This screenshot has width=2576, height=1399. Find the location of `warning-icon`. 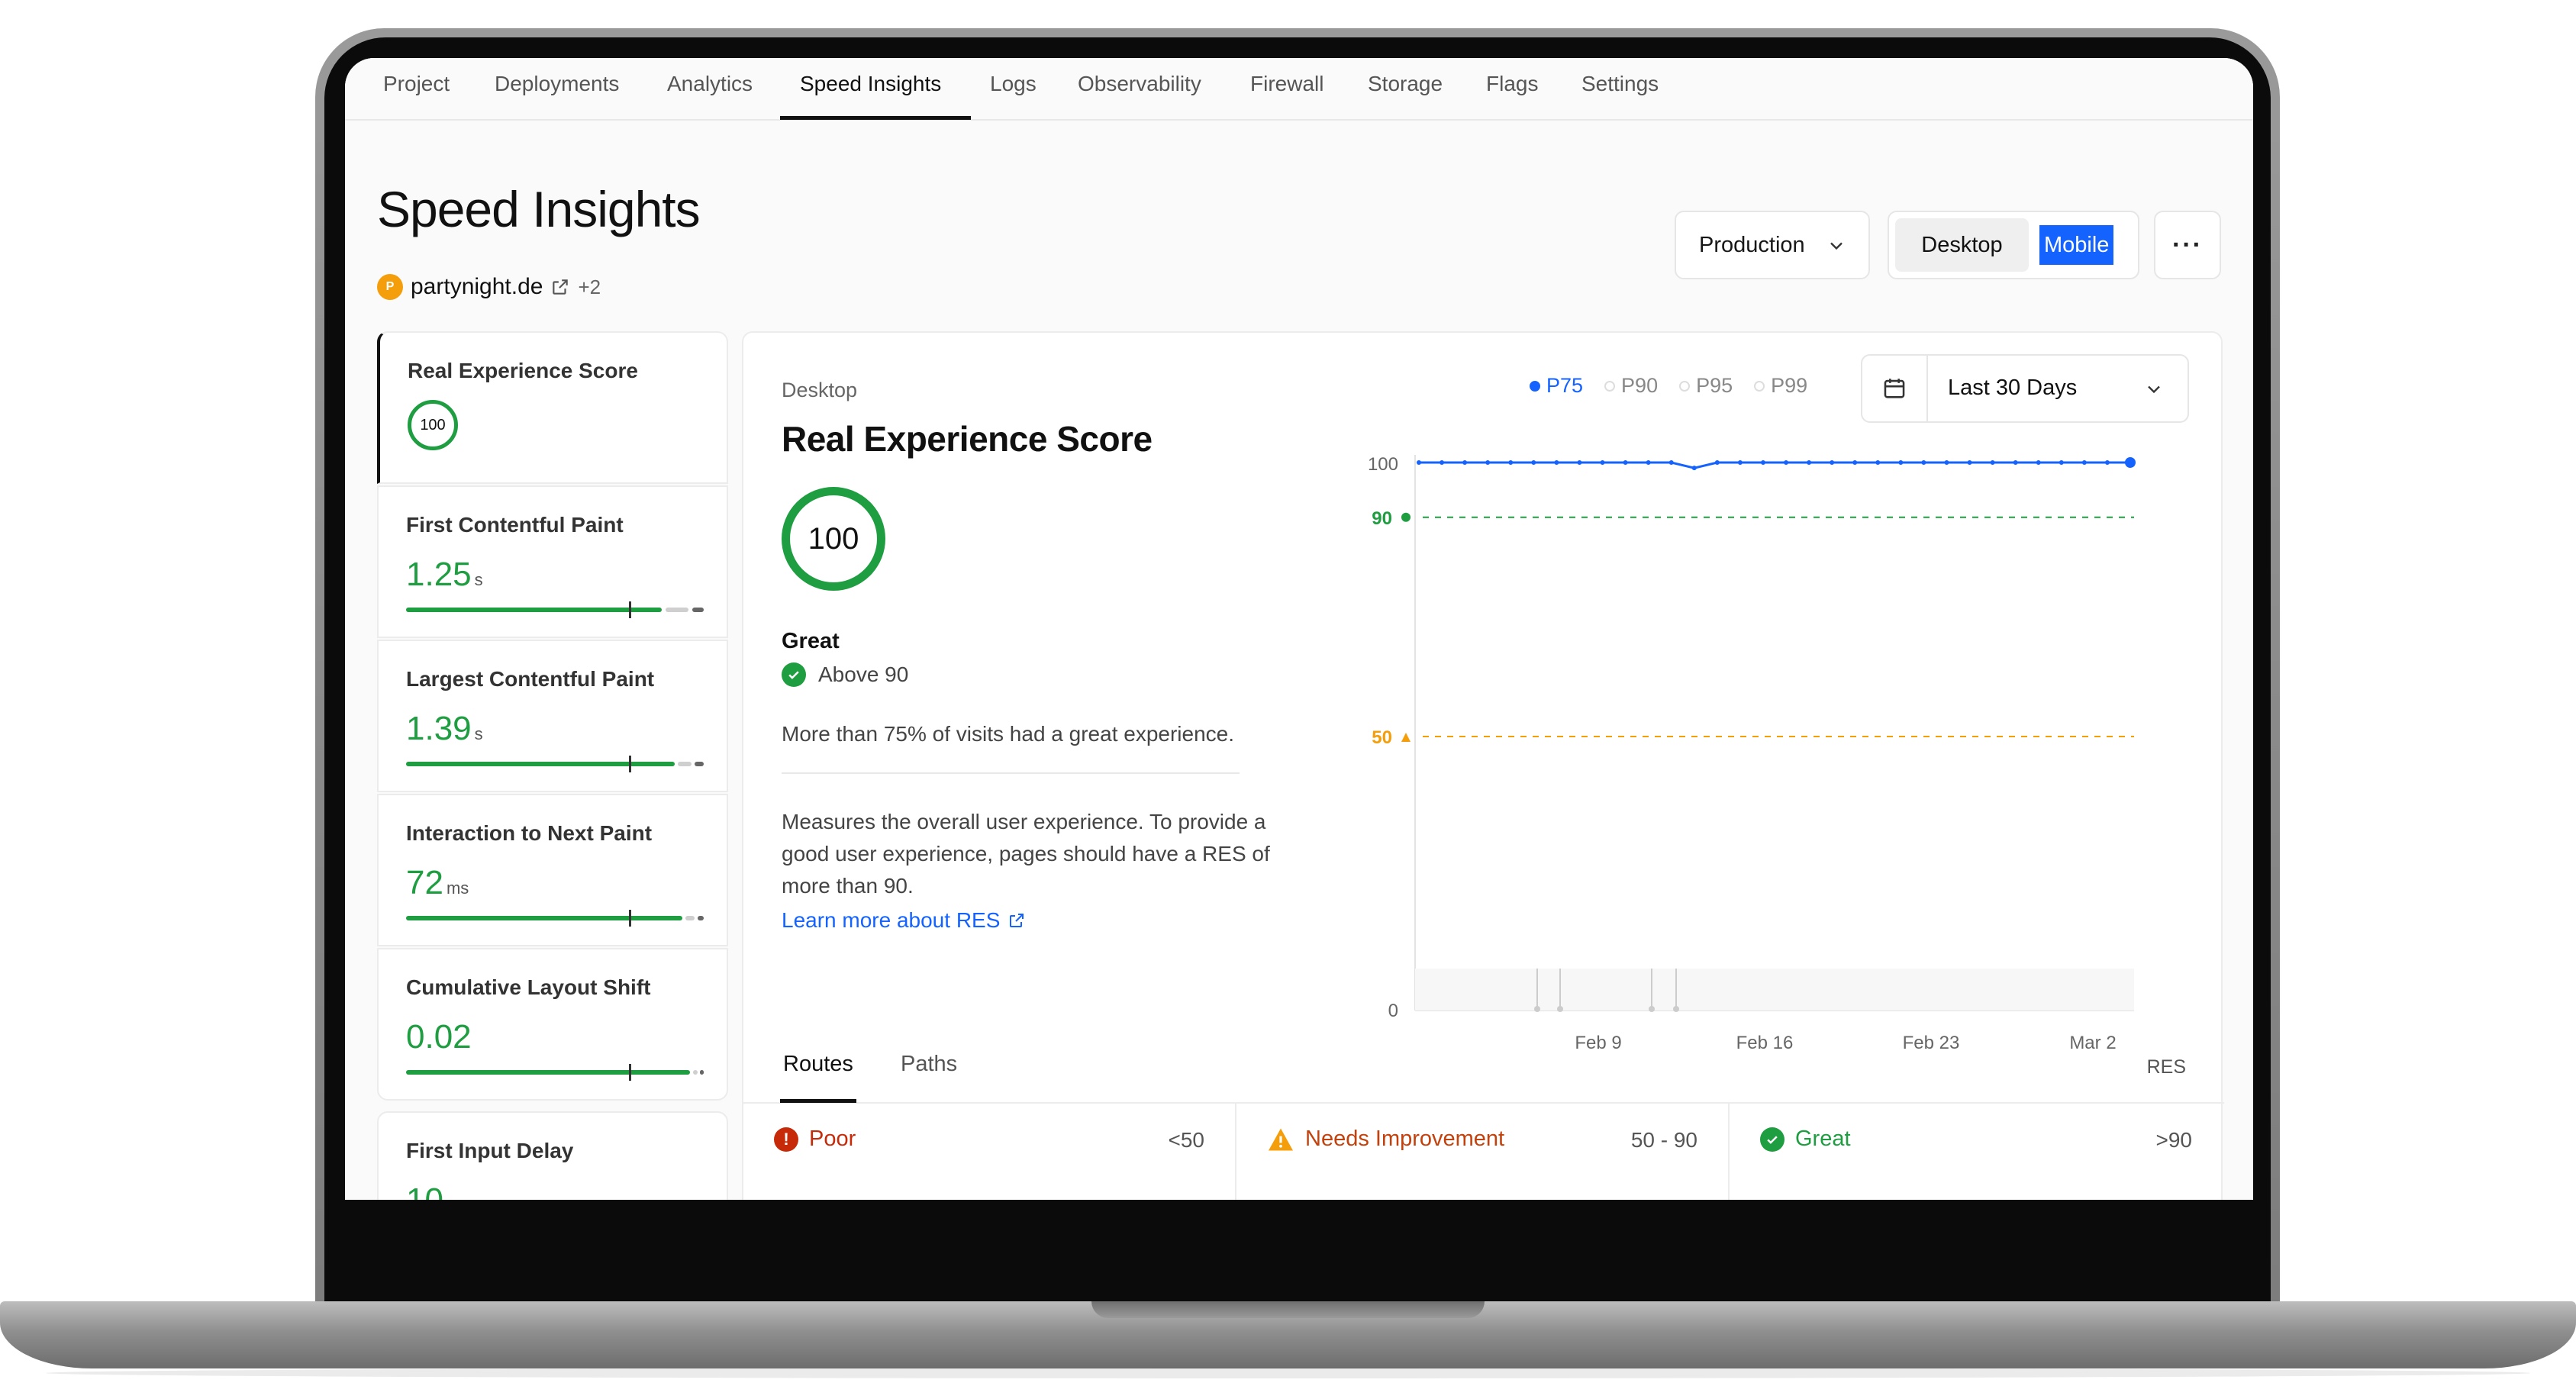

warning-icon is located at coordinates (1281, 1139).